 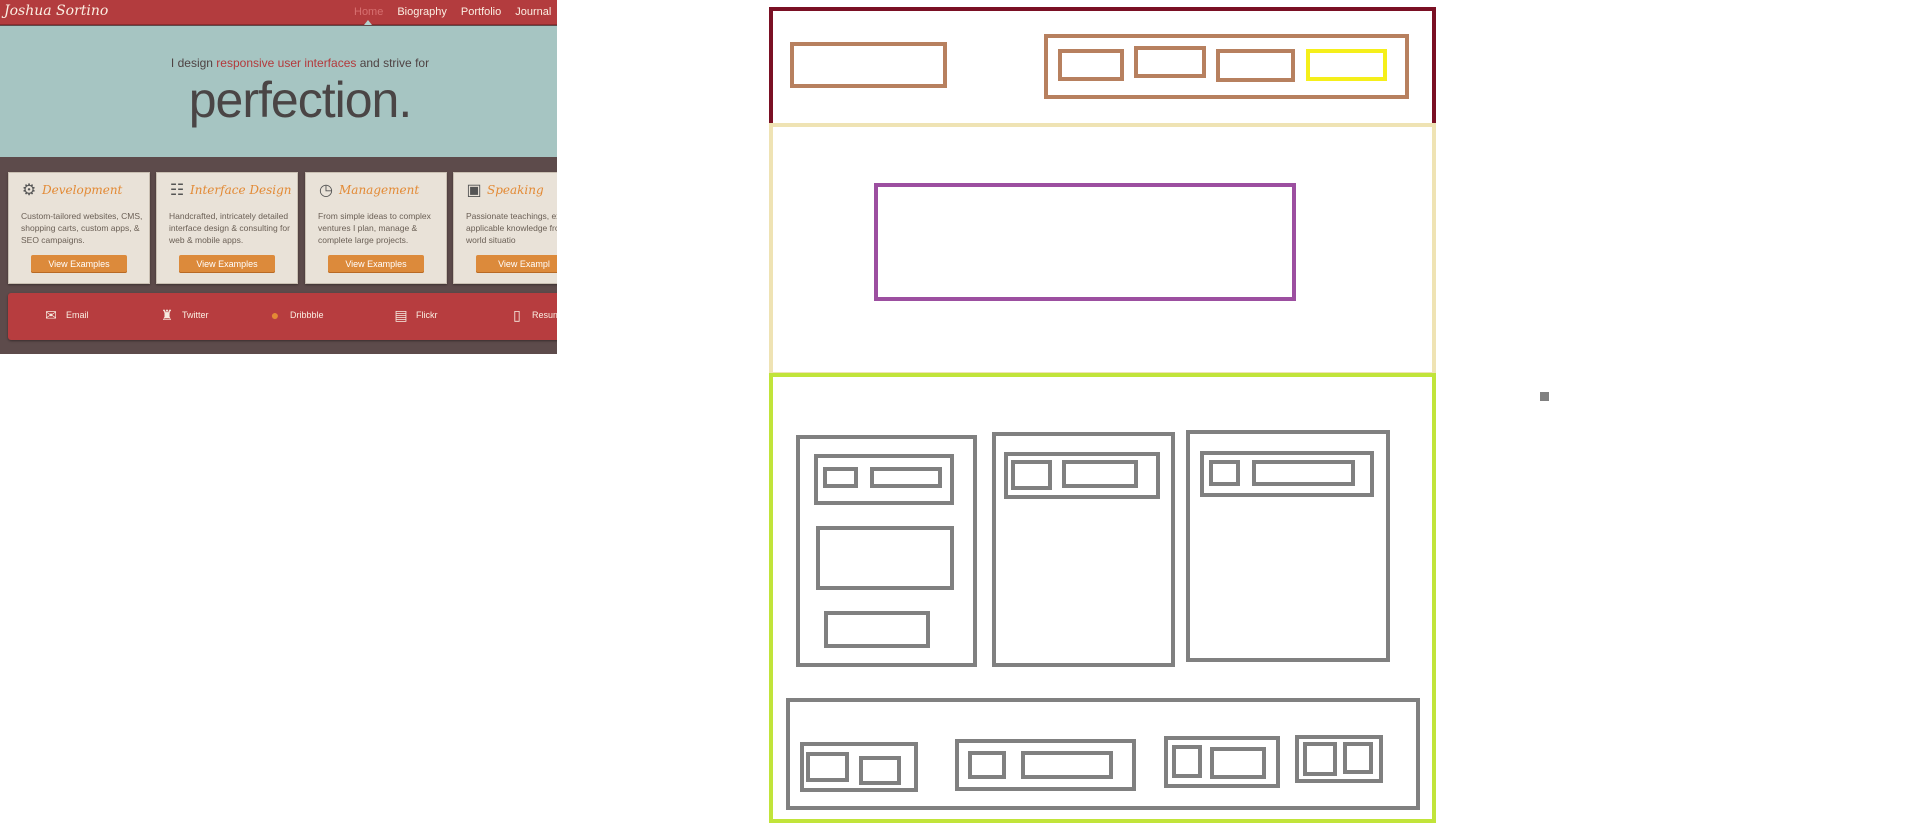 What do you see at coordinates (1346, 65) in the screenshot?
I see `wire-nav-active-box` at bounding box center [1346, 65].